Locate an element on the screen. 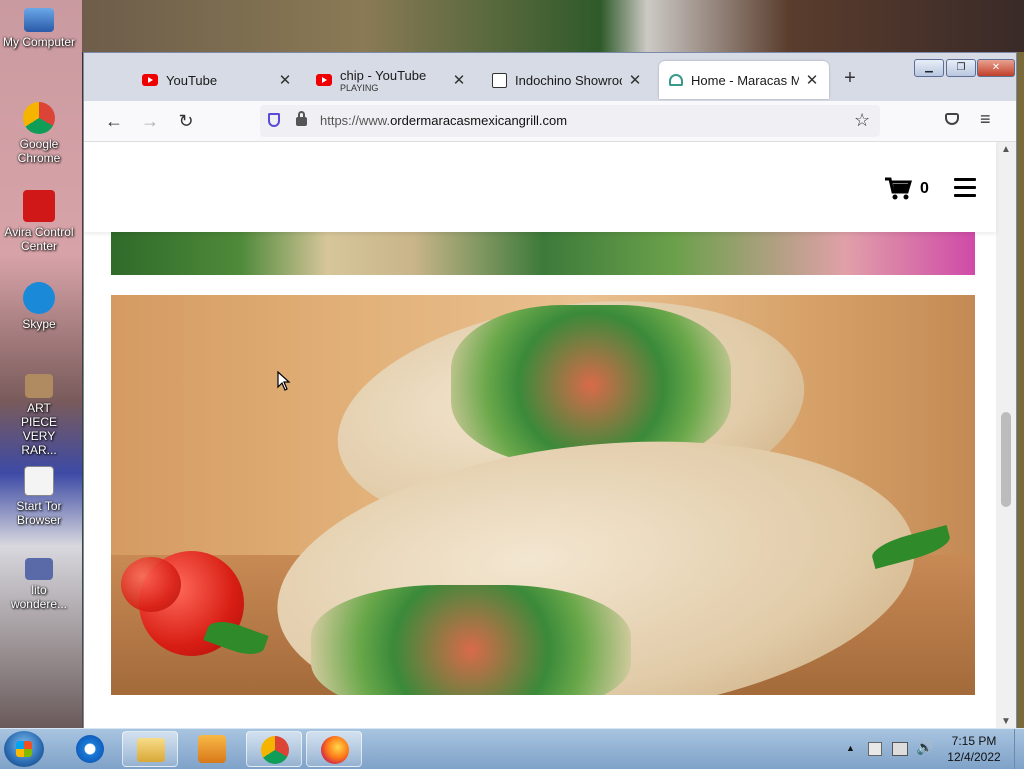  windows-logo-icon is located at coordinates (24, 749).